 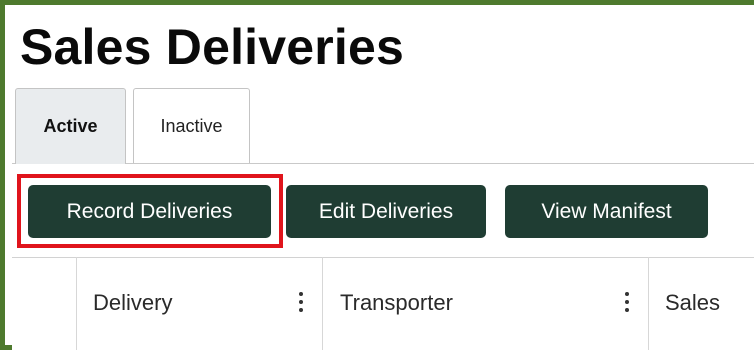 I want to click on column-header-sales: Sales, so click(x=692, y=303).